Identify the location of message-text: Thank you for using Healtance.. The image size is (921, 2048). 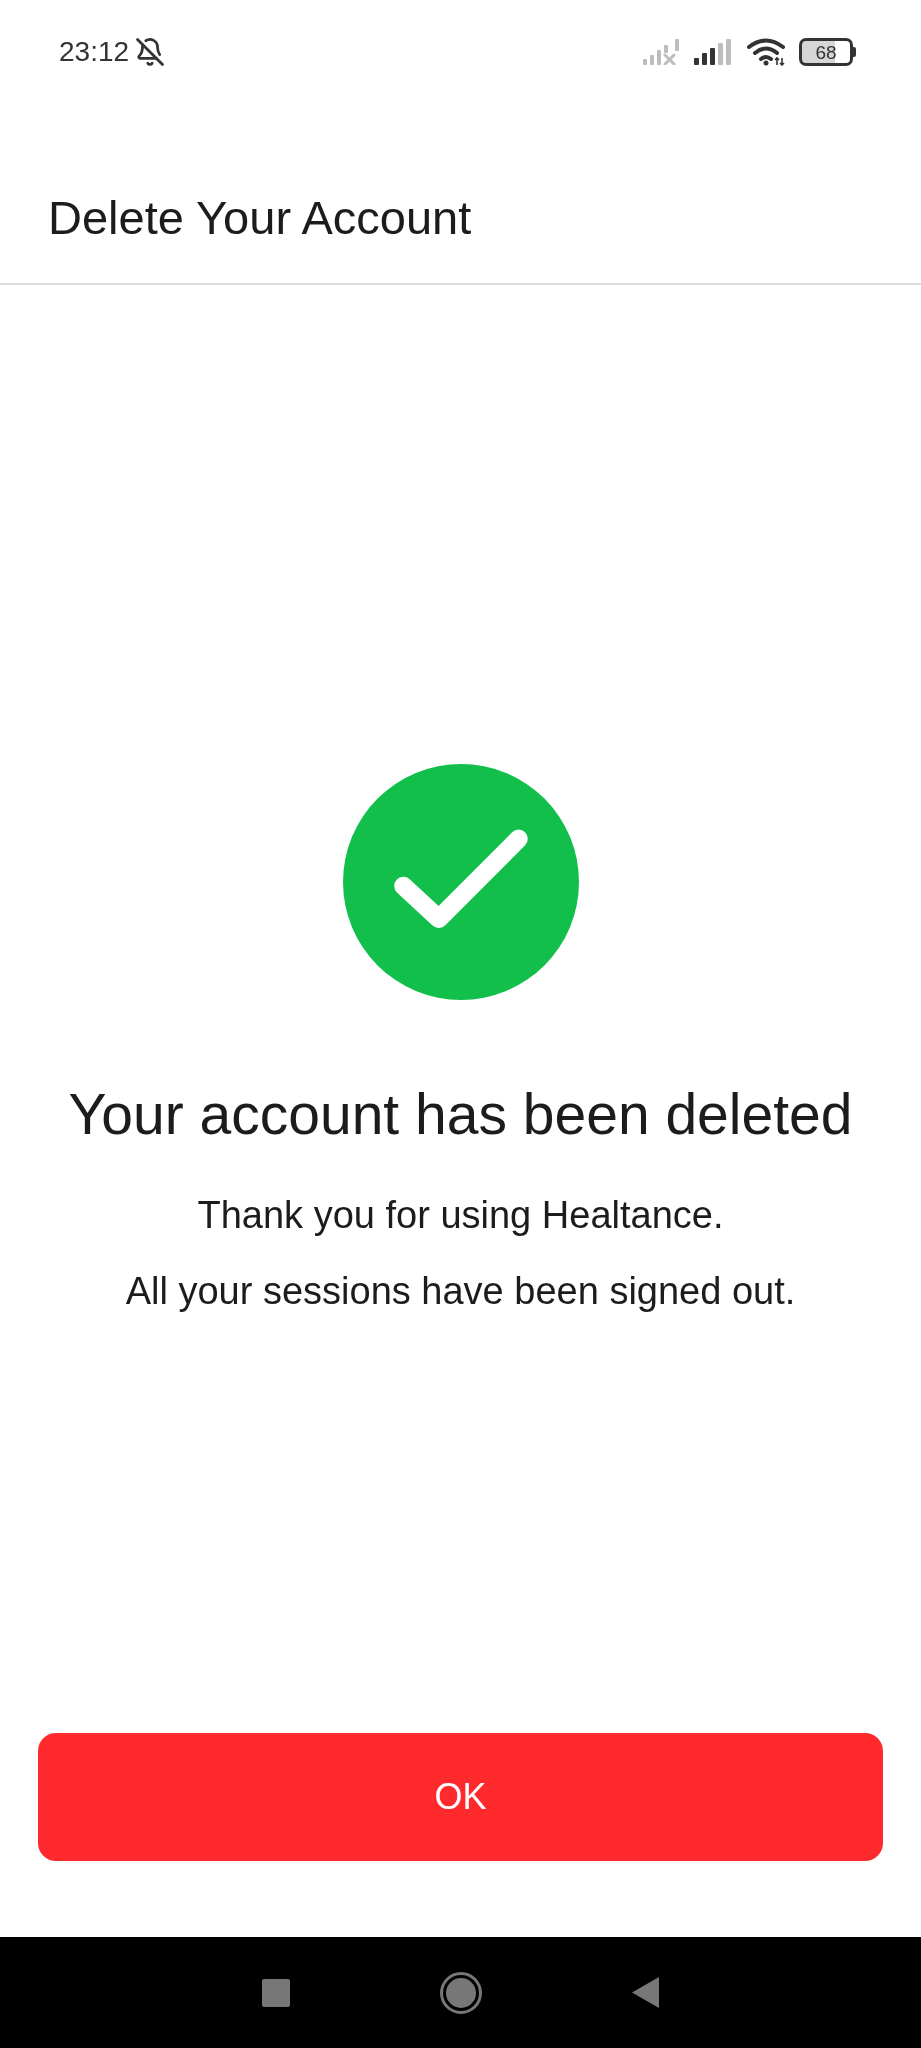
(460, 1215).